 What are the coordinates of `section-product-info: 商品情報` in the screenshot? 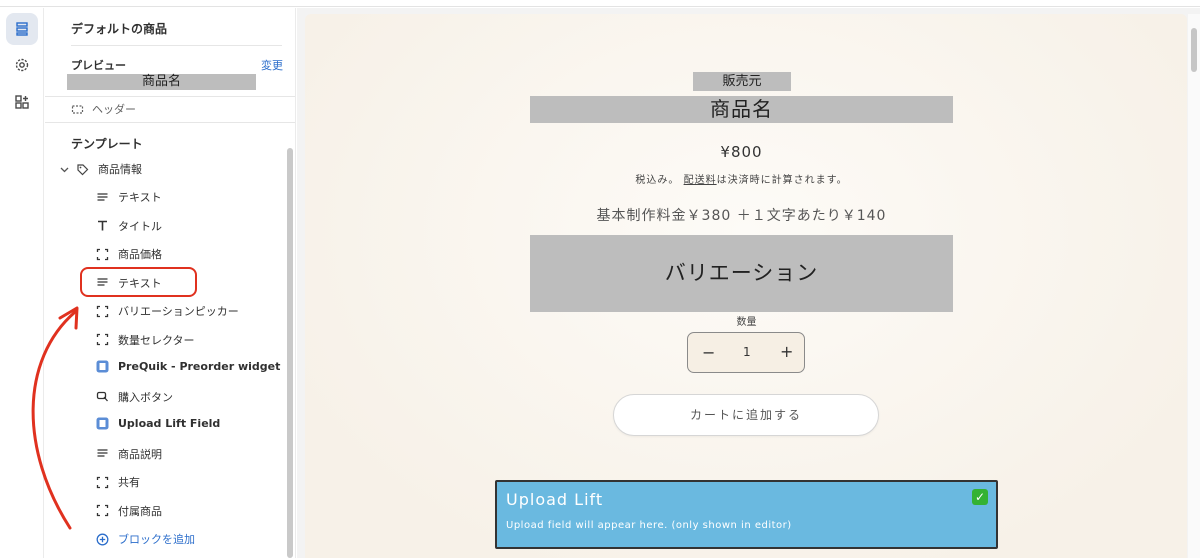 It's located at (100, 169).